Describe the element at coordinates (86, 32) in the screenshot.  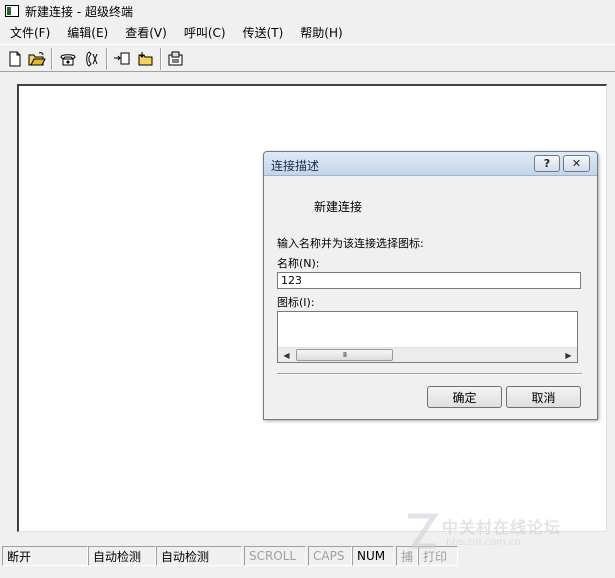
I see `menu-edit: 编辑(E)` at that location.